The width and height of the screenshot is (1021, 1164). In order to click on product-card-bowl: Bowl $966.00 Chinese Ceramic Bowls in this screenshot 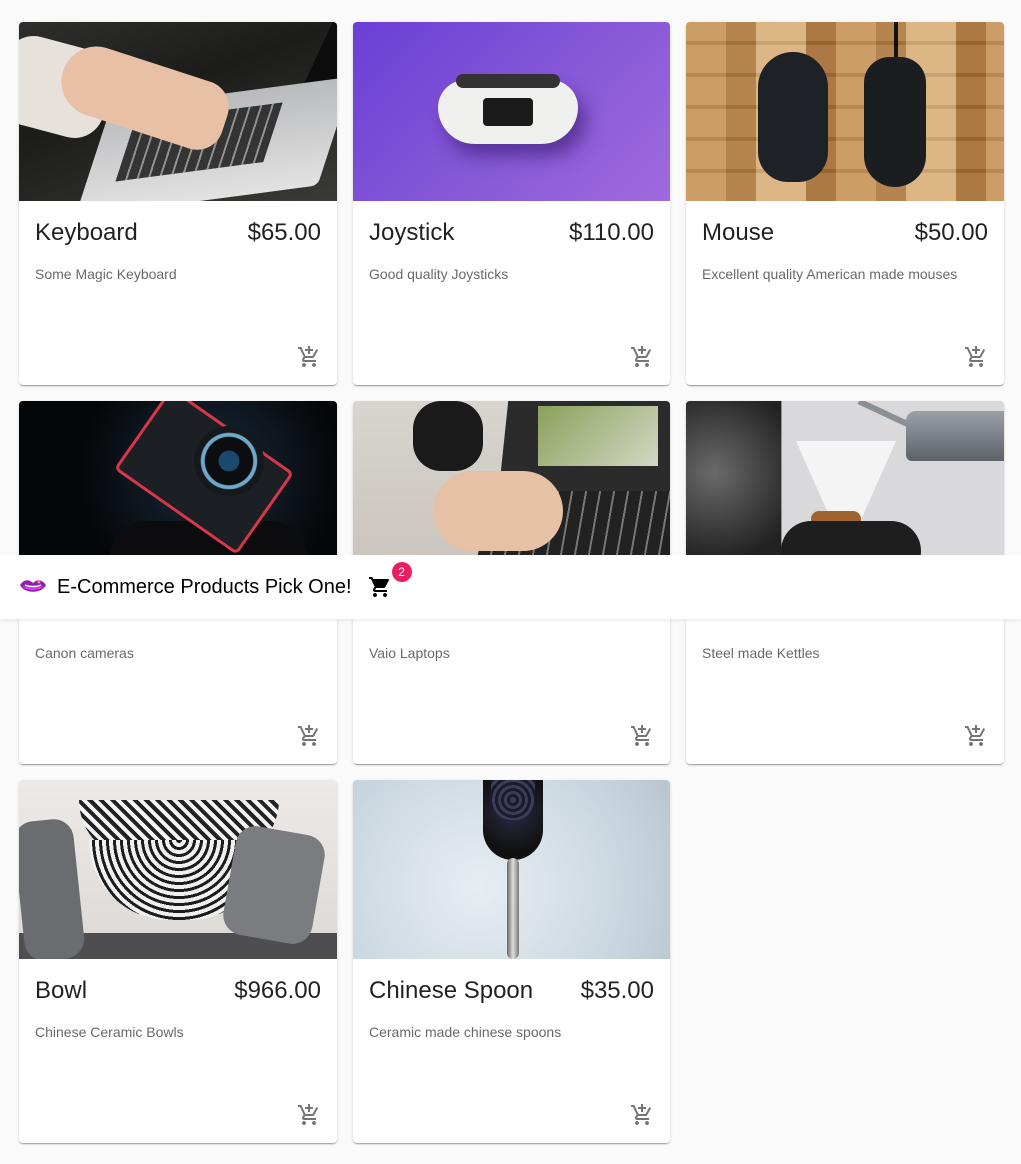, I will do `click(178, 961)`.